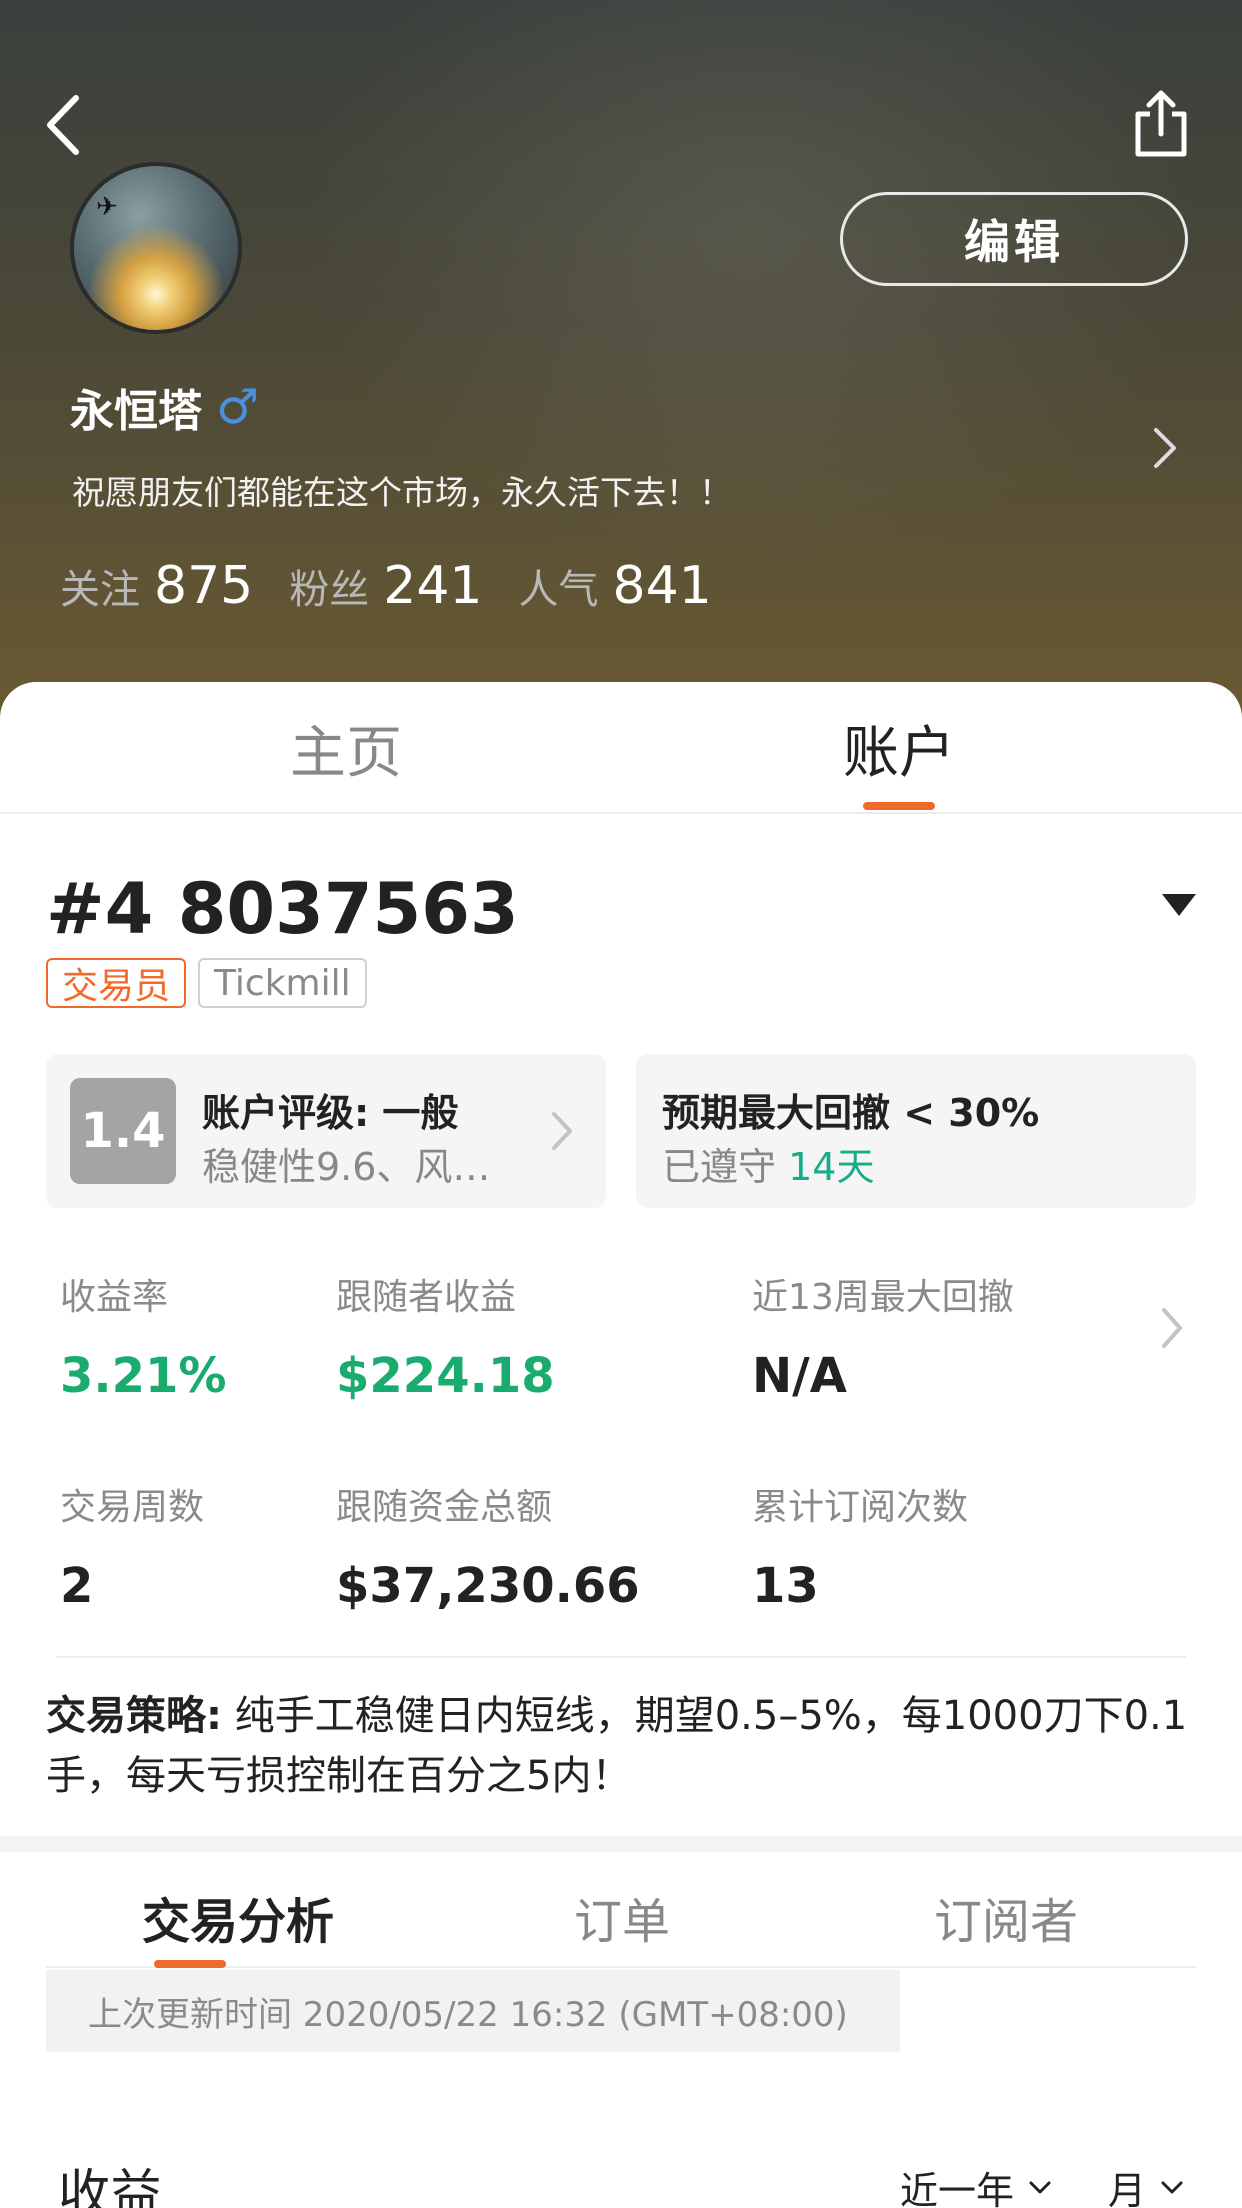 The width and height of the screenshot is (1242, 2208). I want to click on trader-badge: 交易员, so click(116, 983).